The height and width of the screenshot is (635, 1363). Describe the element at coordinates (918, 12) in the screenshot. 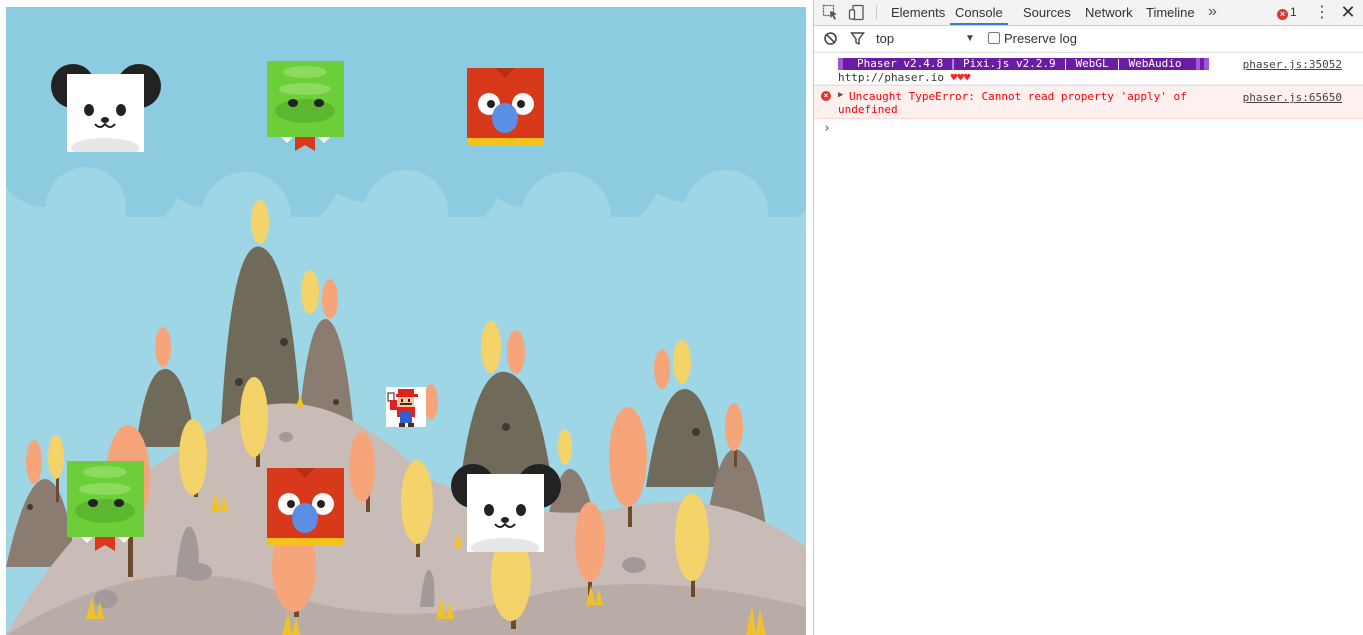

I see `tab-elements: Elements` at that location.